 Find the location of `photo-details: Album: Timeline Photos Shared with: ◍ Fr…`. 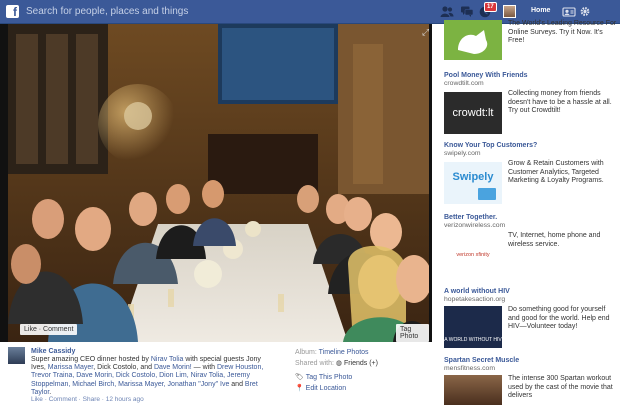

photo-details: Album: Timeline Photos Shared with: ◍ Fr… is located at coordinates (336, 370).